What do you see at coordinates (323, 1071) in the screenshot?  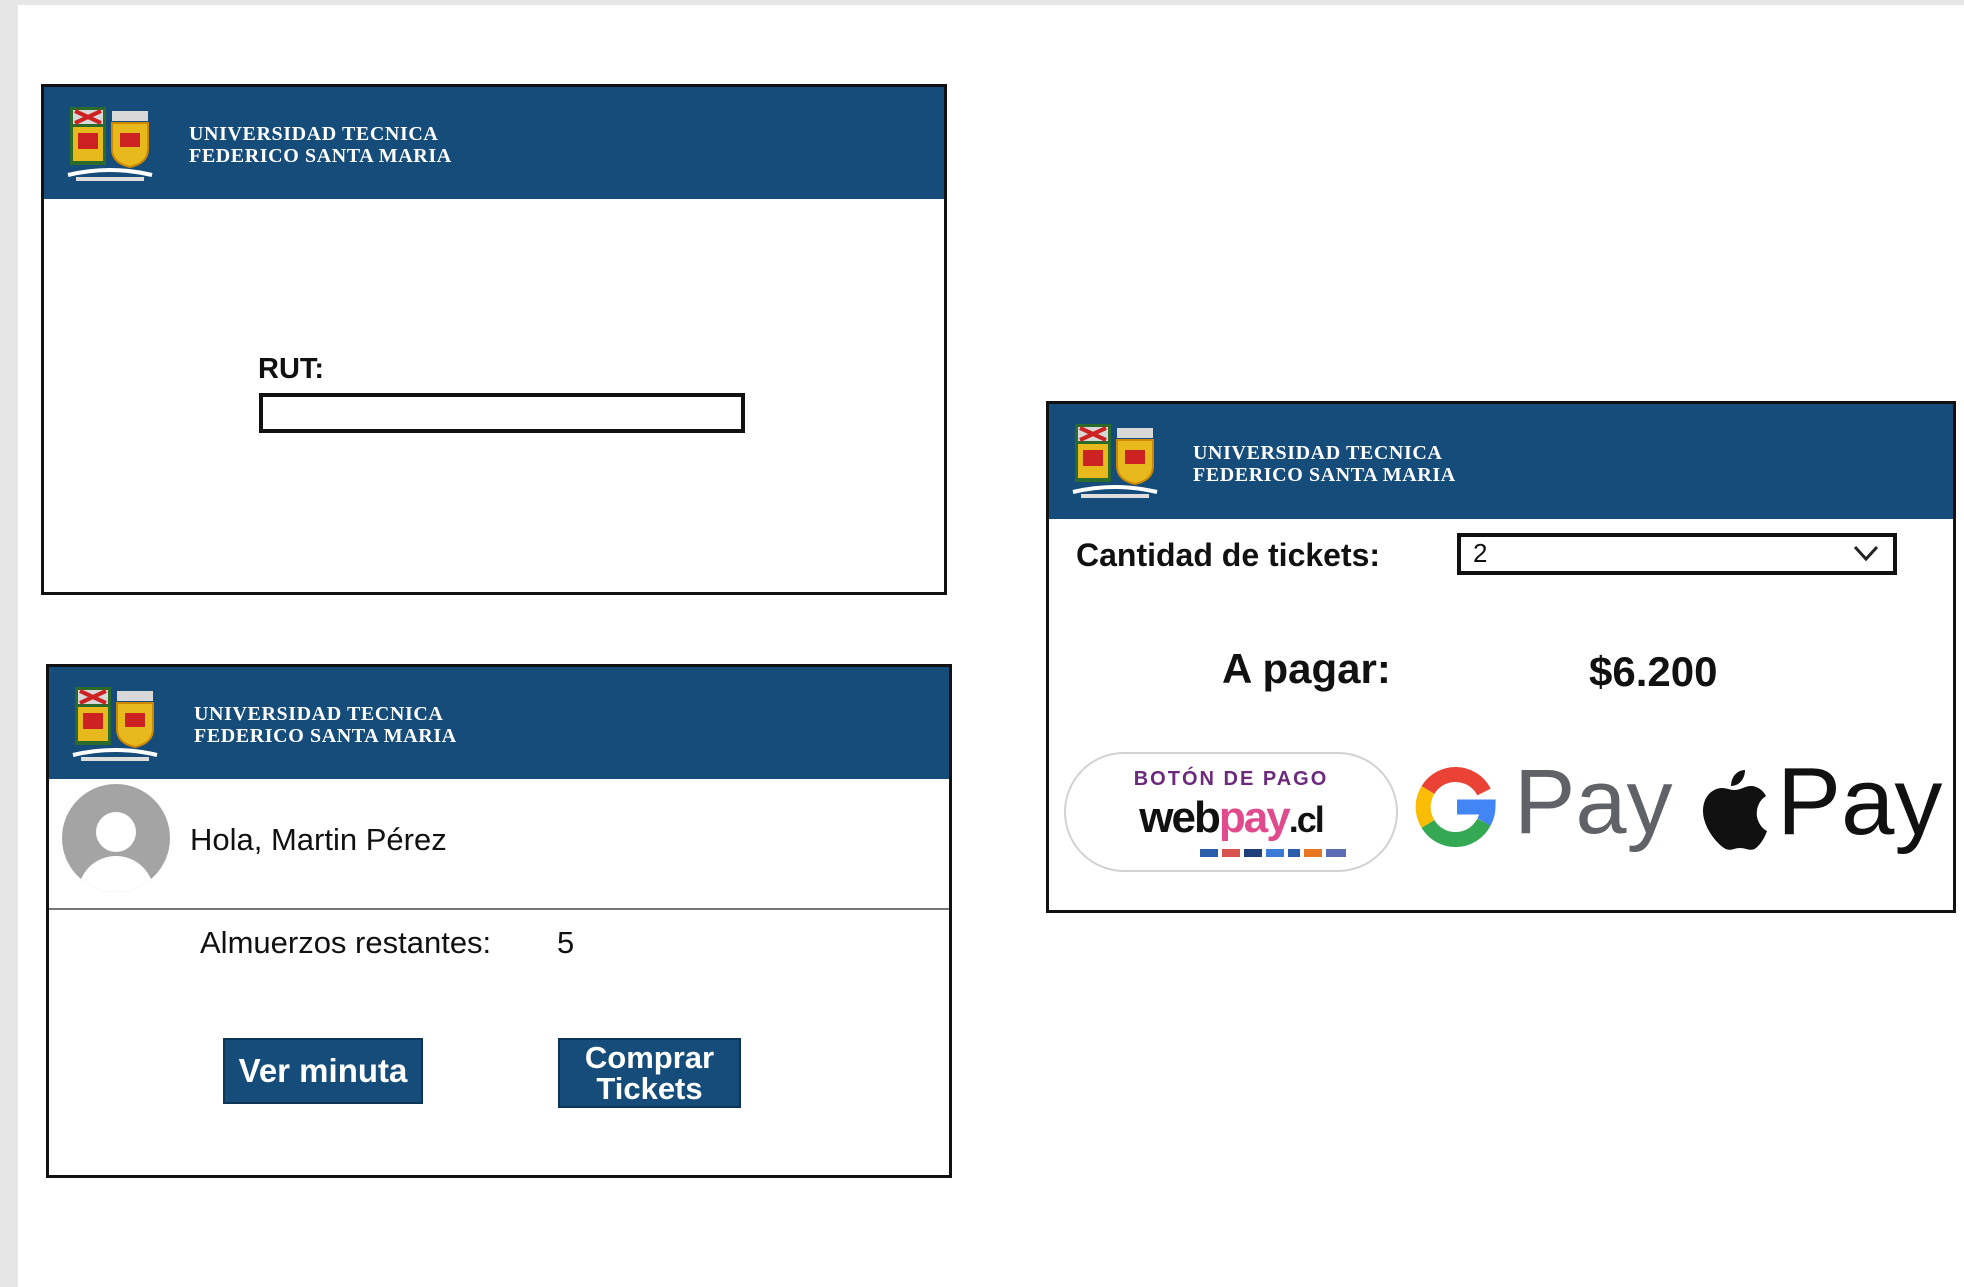 I see `view-menu-button: Ver minuta` at bounding box center [323, 1071].